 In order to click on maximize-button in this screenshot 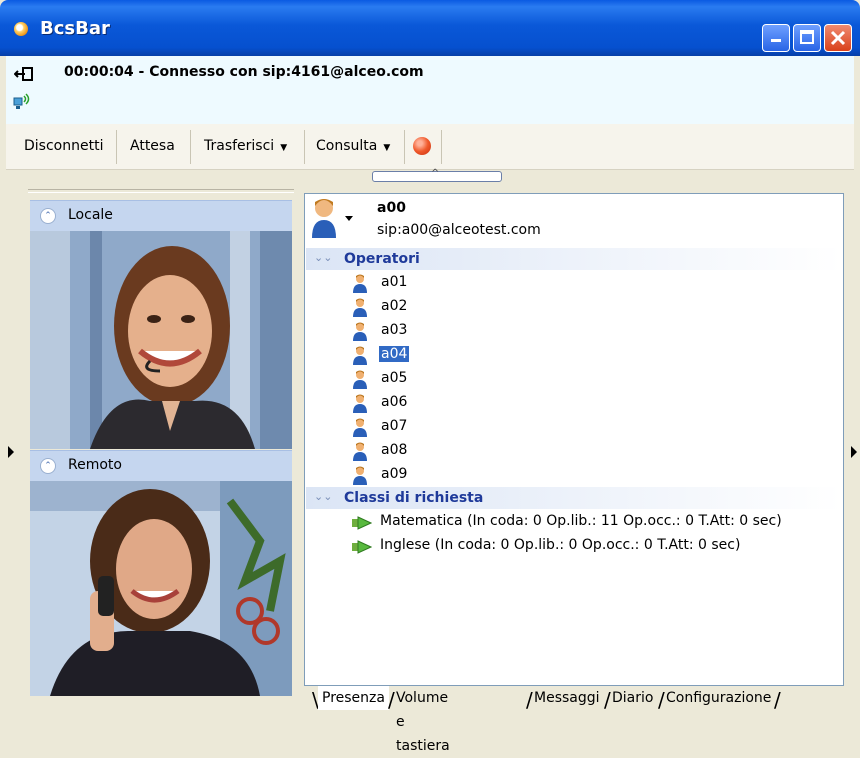, I will do `click(807, 38)`.